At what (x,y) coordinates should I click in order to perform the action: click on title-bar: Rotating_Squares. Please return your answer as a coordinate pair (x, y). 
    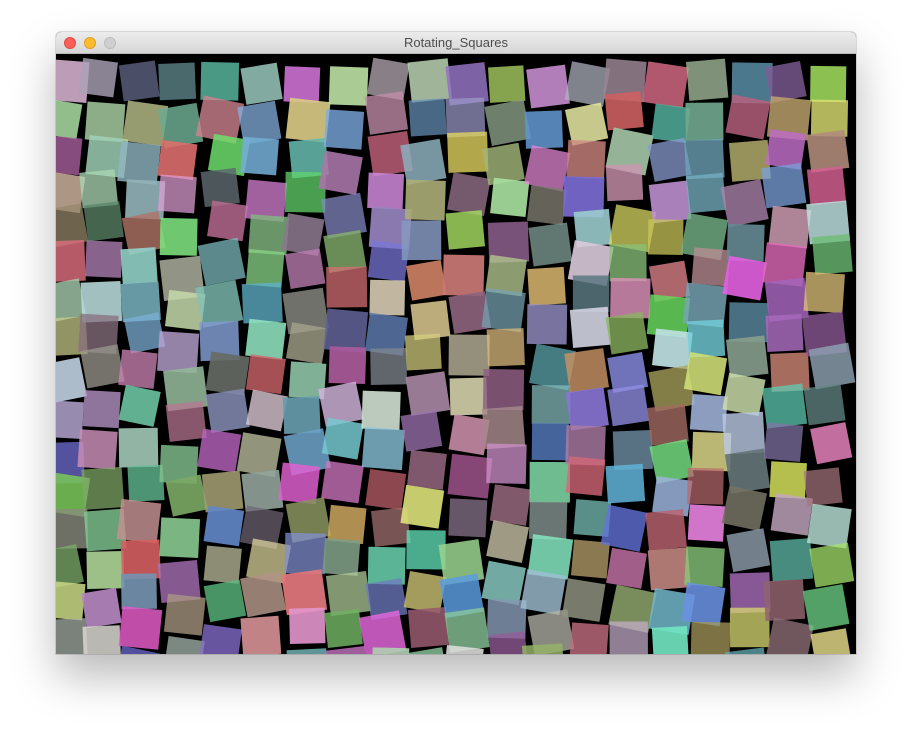
    Looking at the image, I should click on (456, 43).